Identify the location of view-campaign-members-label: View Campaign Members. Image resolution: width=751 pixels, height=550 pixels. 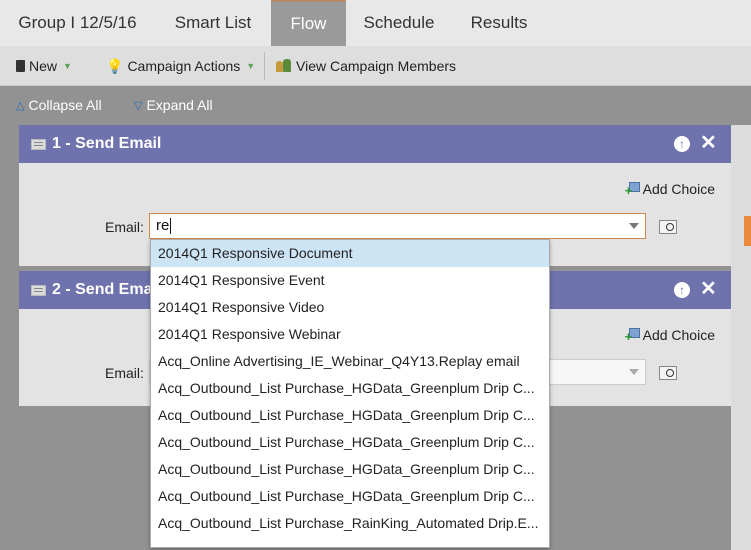
(376, 66).